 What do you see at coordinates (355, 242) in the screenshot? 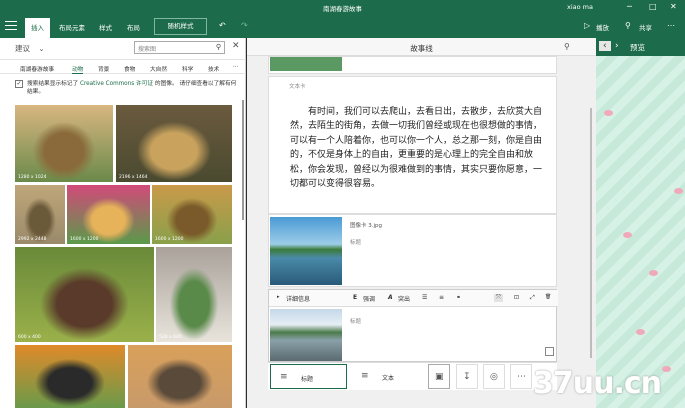
I see `image-card-caption: 标题` at bounding box center [355, 242].